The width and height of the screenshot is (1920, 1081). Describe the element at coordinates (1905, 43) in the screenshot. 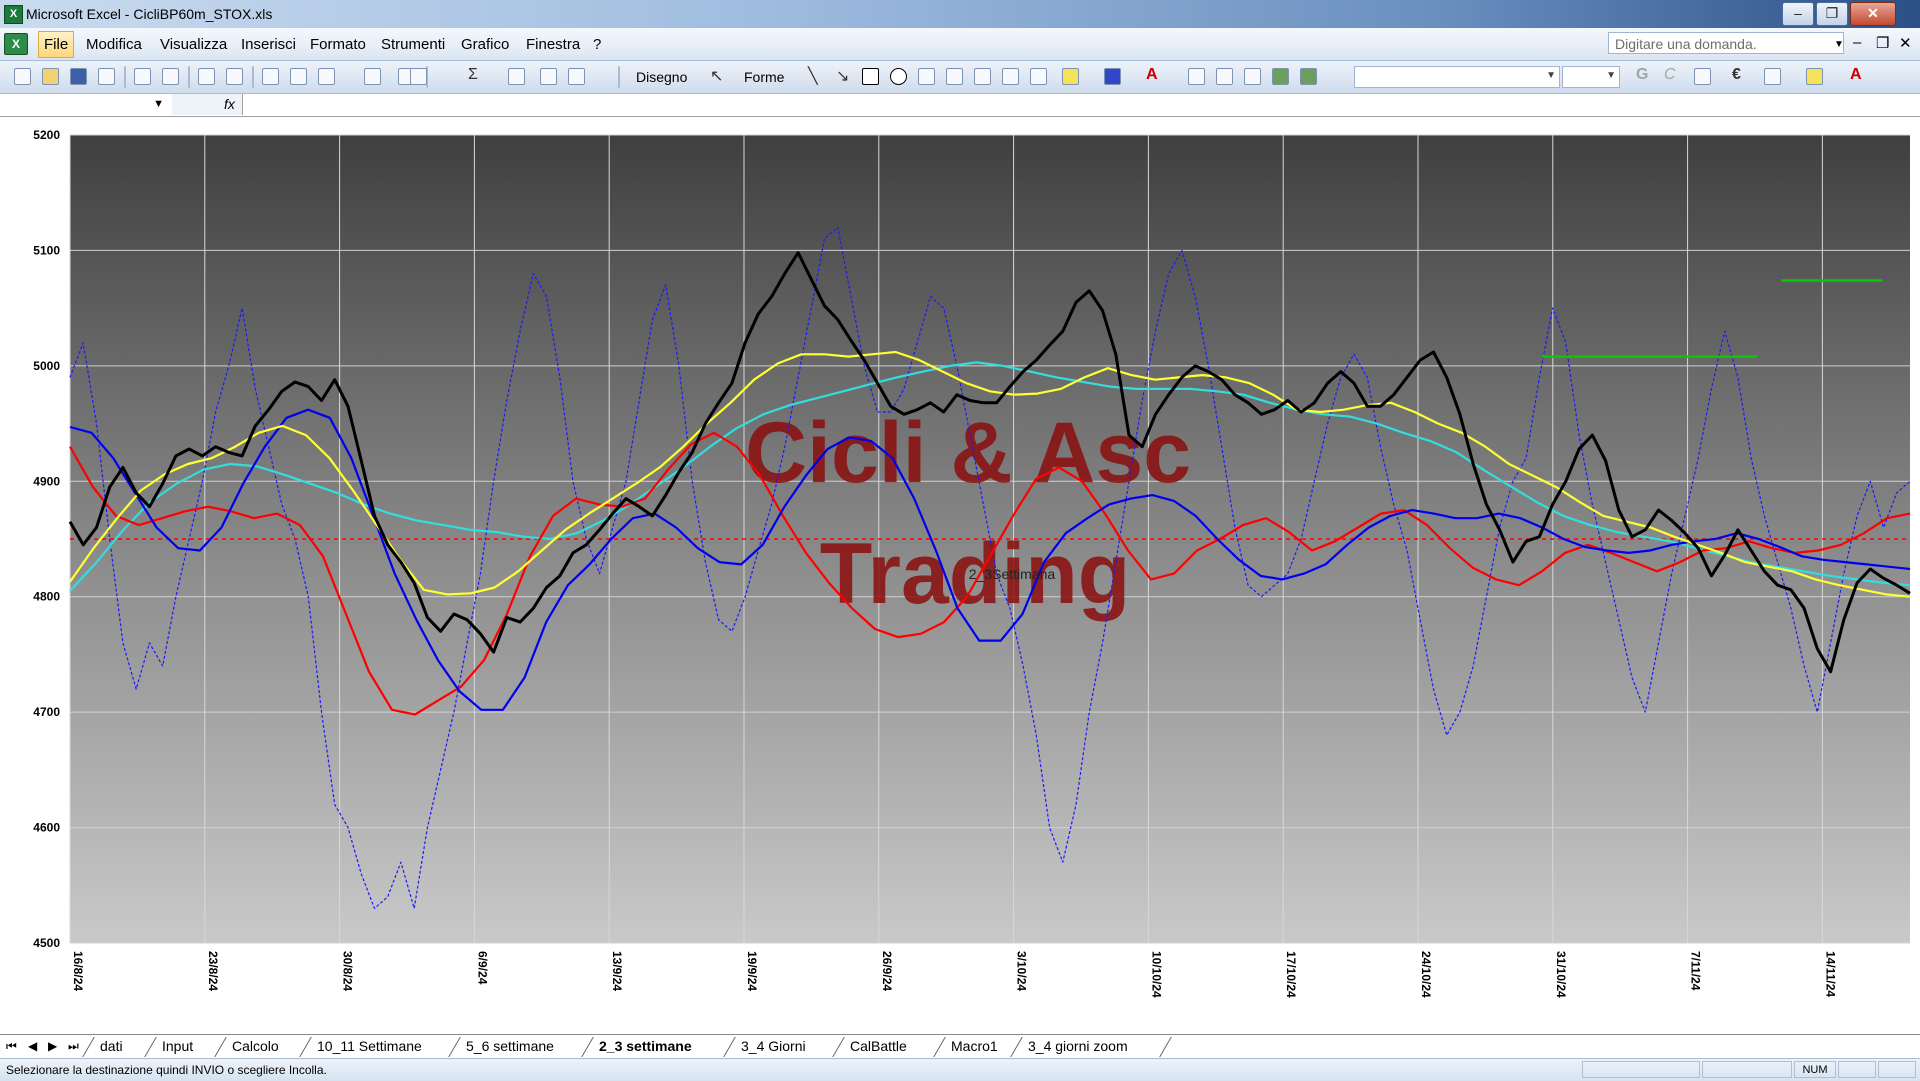

I see `doc-close-button: ✕` at that location.